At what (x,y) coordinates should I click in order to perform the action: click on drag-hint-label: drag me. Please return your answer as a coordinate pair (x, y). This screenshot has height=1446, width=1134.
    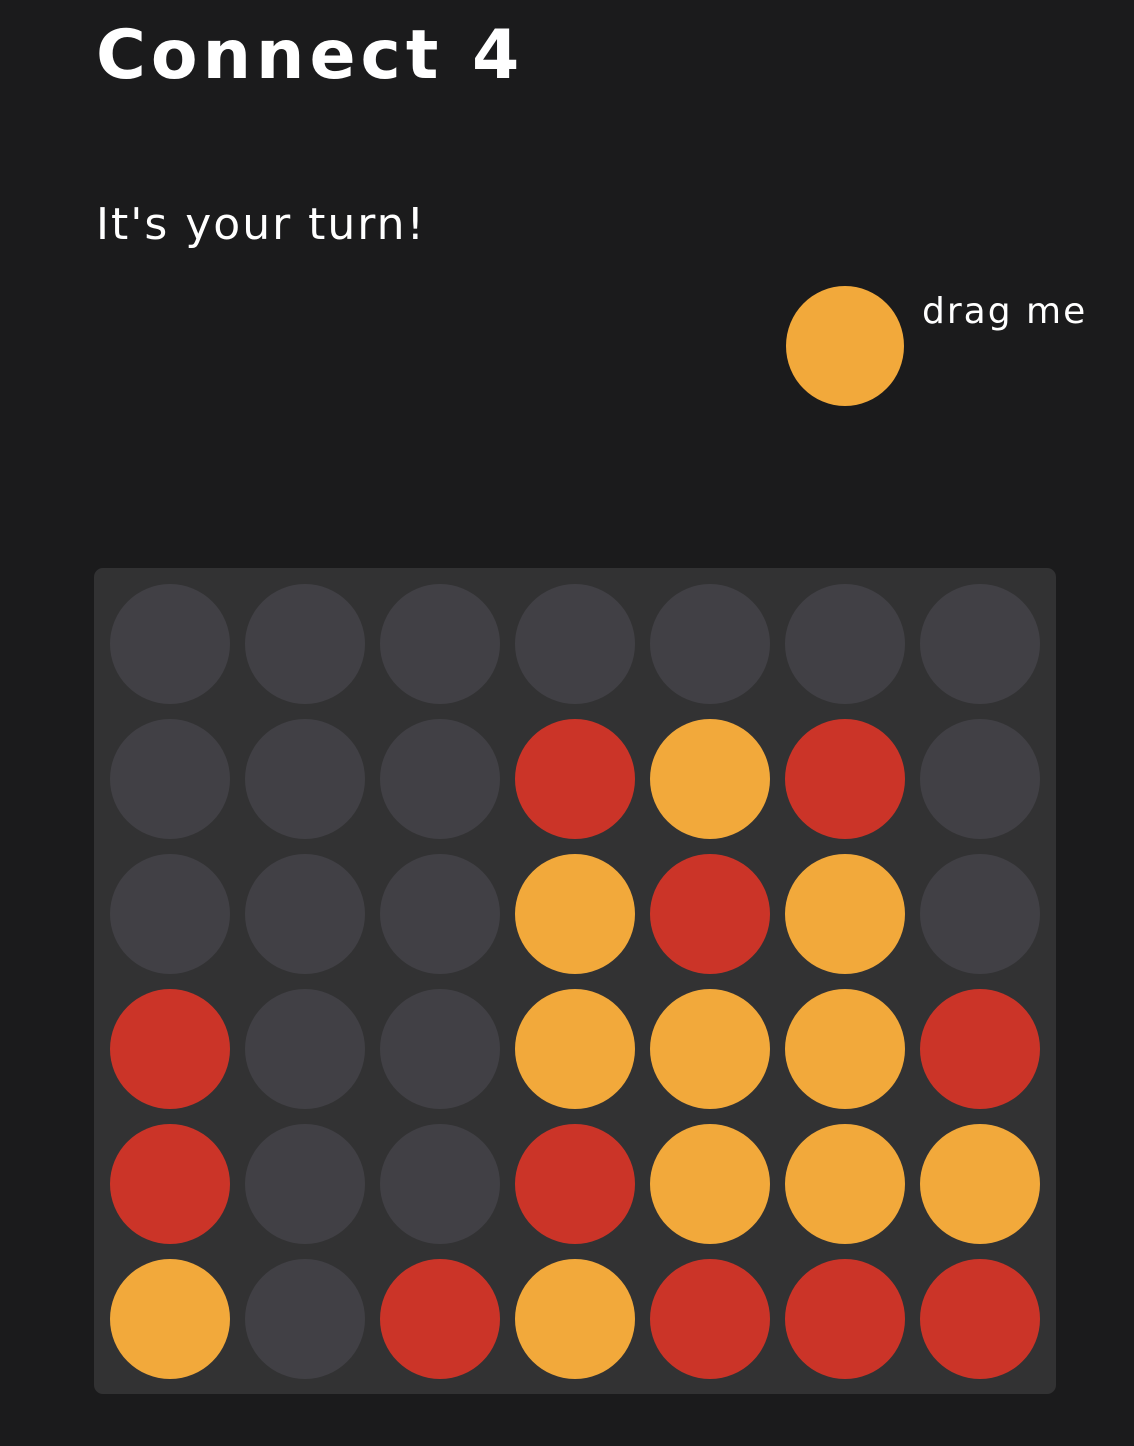
    Looking at the image, I should click on (1005, 311).